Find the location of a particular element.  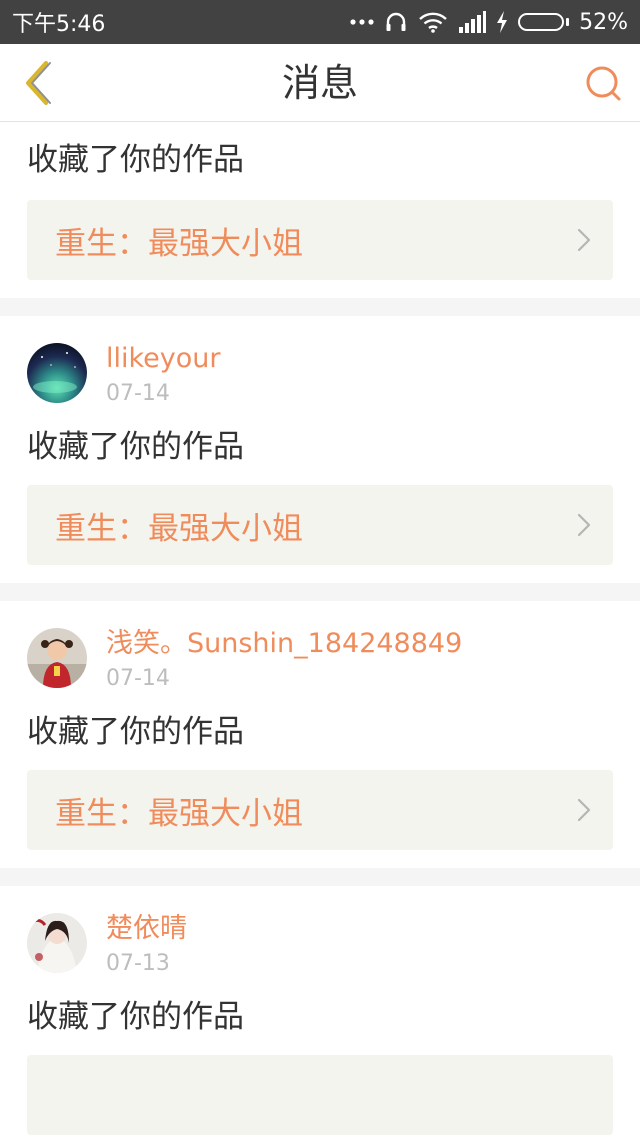

username: 浅笑。Sunshin_184248849 is located at coordinates (359, 644).